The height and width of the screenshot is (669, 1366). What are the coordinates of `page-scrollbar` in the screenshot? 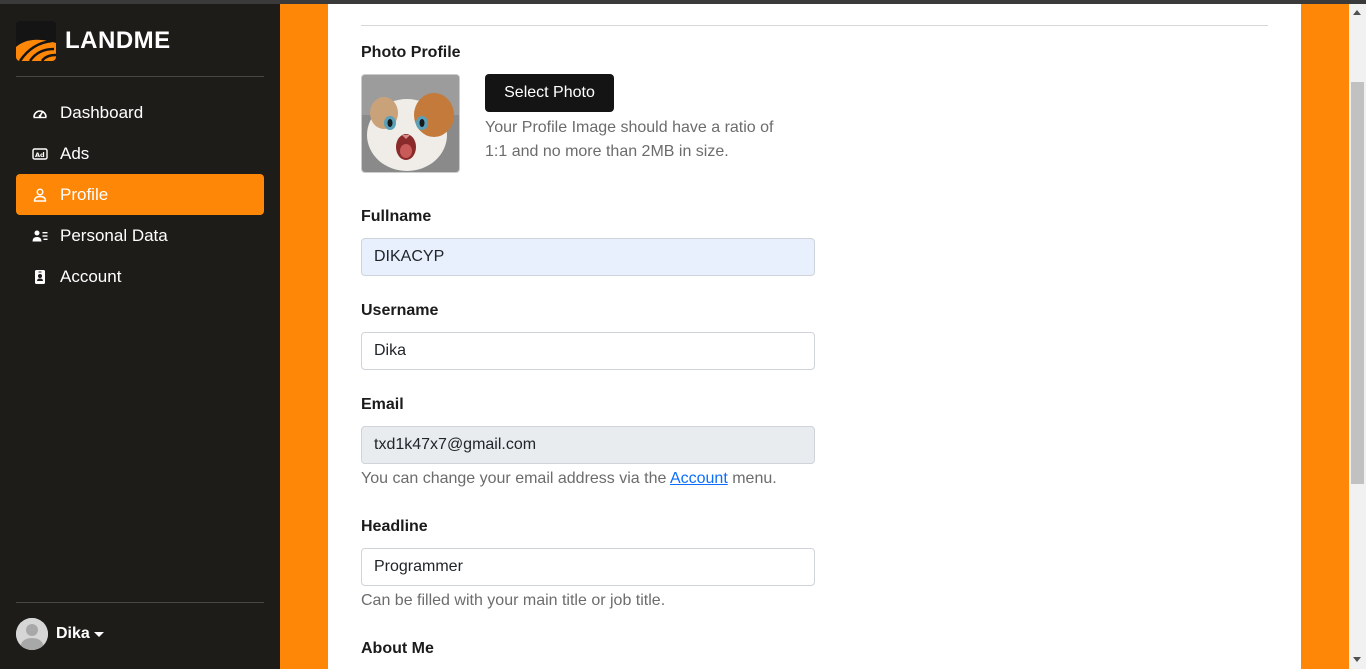 It's located at (1357, 336).